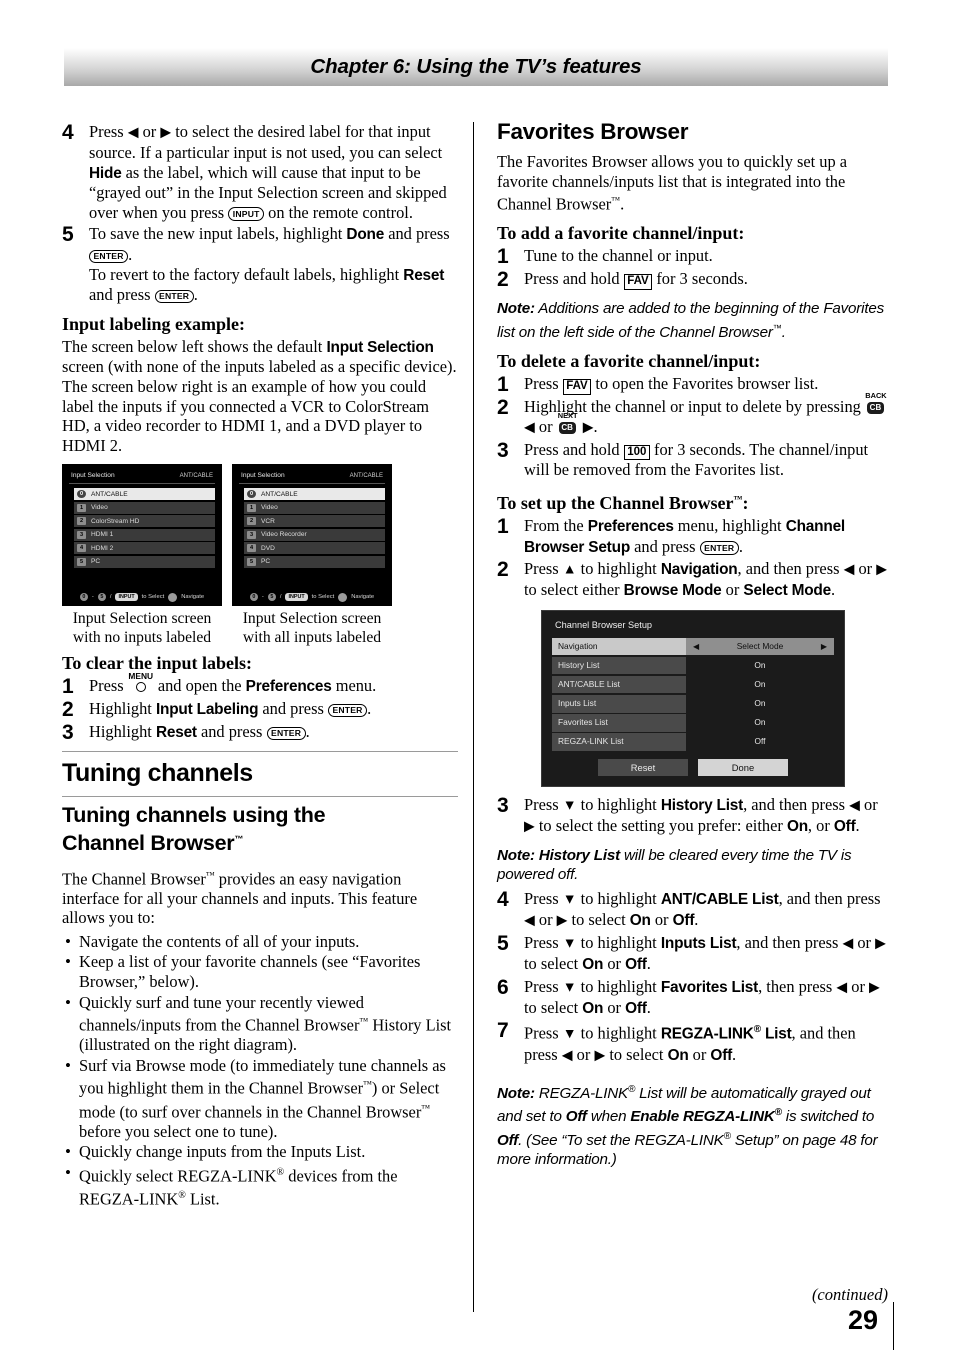 The width and height of the screenshot is (954, 1354). Describe the element at coordinates (68, 687) in the screenshot. I see `step-number: 1` at that location.